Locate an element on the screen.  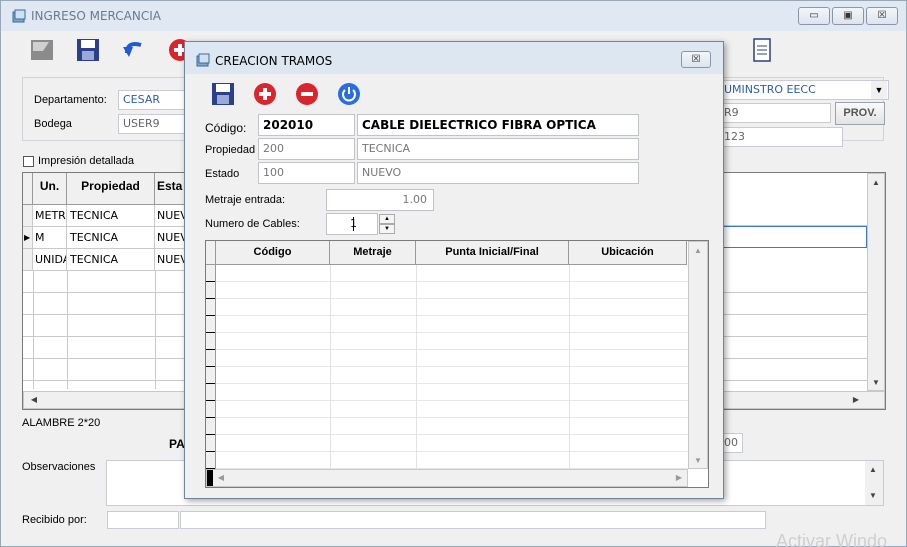
impresion-label: Impresión detallada is located at coordinates (86, 161).